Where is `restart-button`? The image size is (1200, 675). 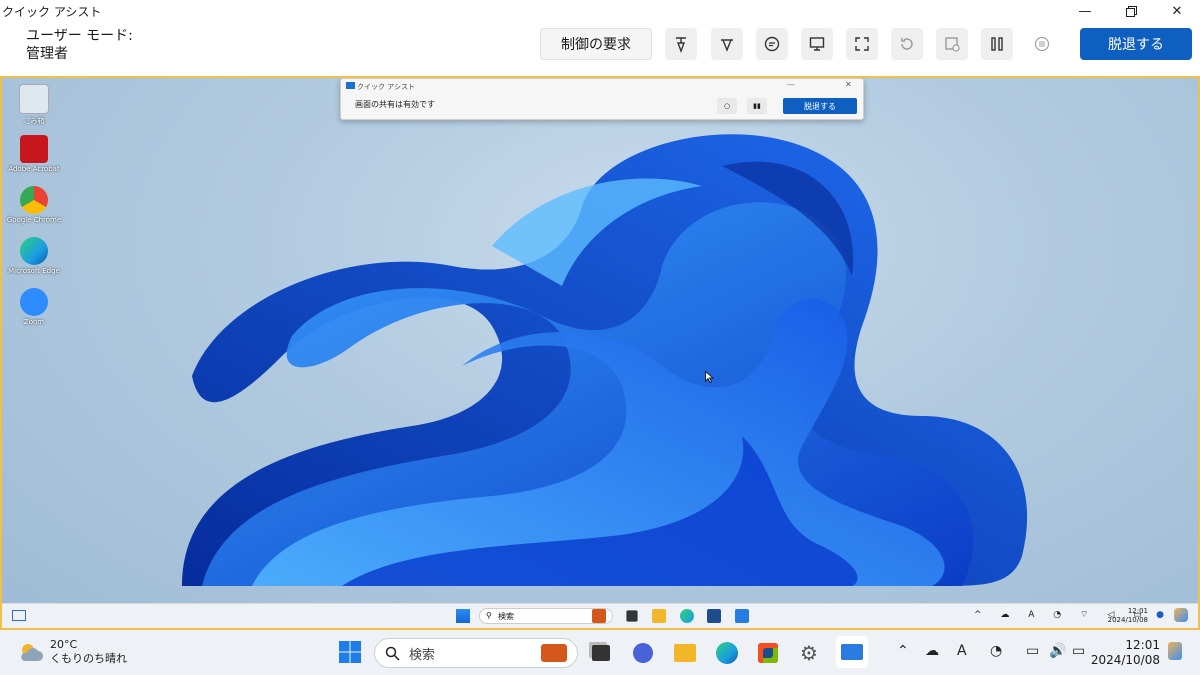
restart-button is located at coordinates (907, 44).